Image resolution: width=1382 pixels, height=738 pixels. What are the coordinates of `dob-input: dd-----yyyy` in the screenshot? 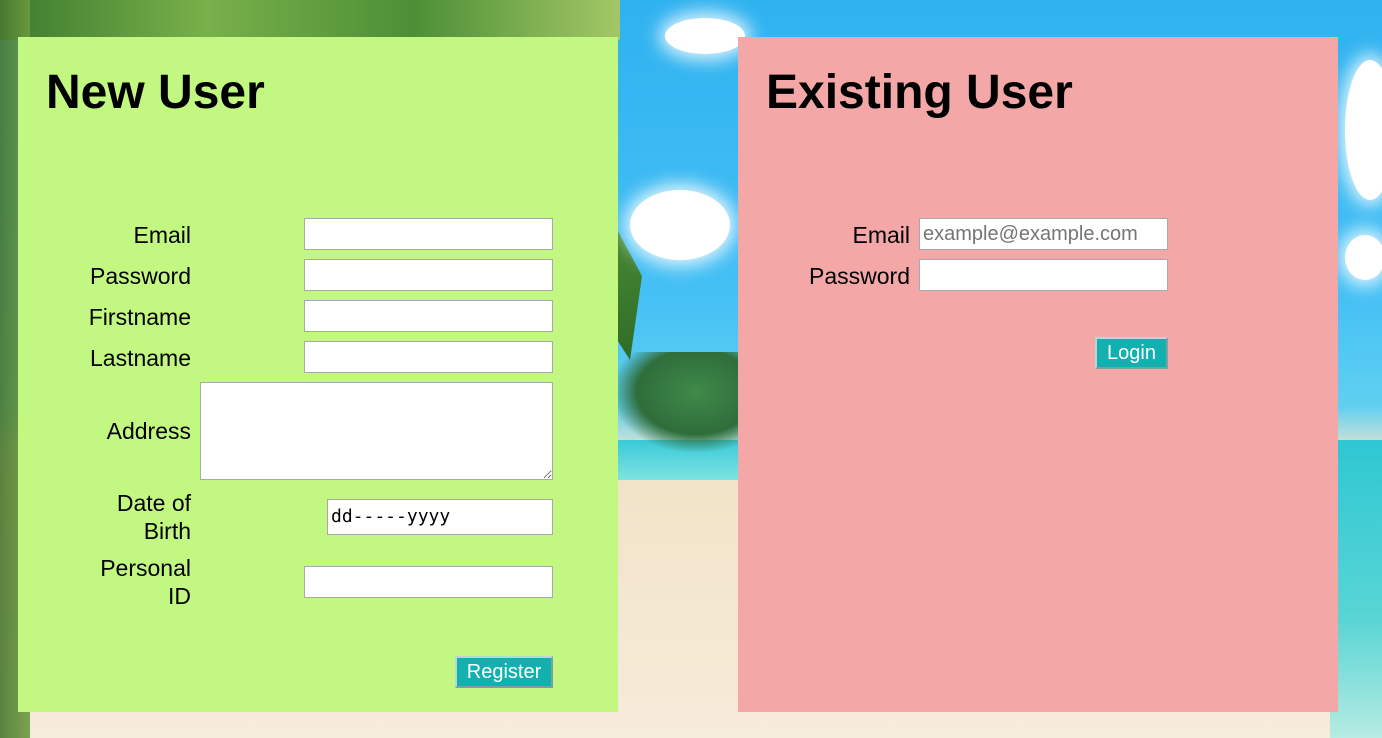 It's located at (440, 517).